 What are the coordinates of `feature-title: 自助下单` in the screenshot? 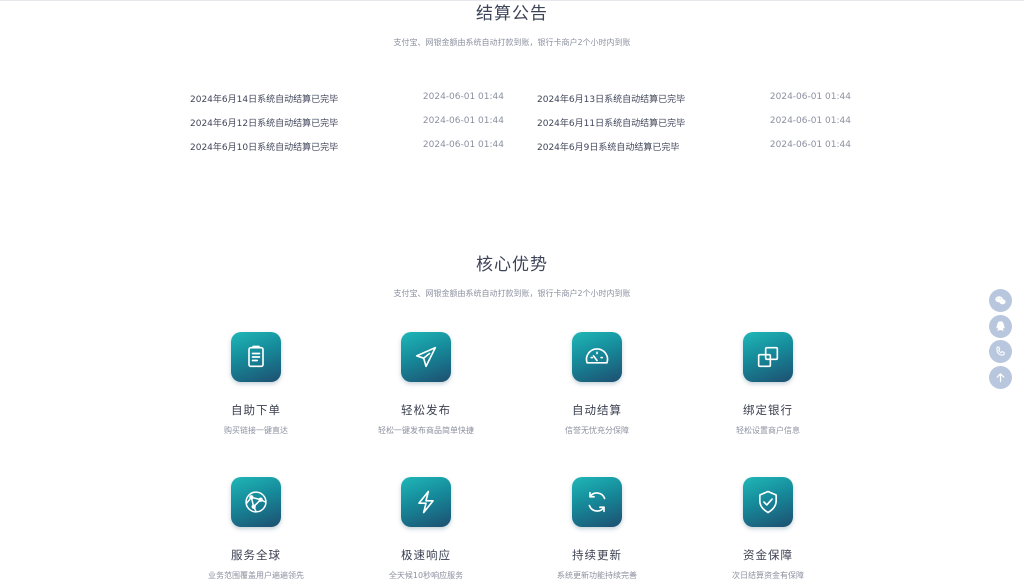 It's located at (256, 410).